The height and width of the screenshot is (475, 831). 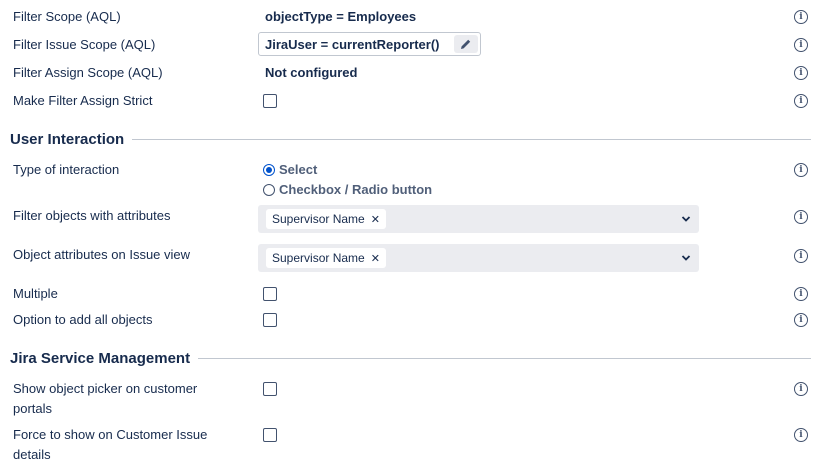 I want to click on filter-objects-select: Supervisor Name ✕, so click(x=478, y=219).